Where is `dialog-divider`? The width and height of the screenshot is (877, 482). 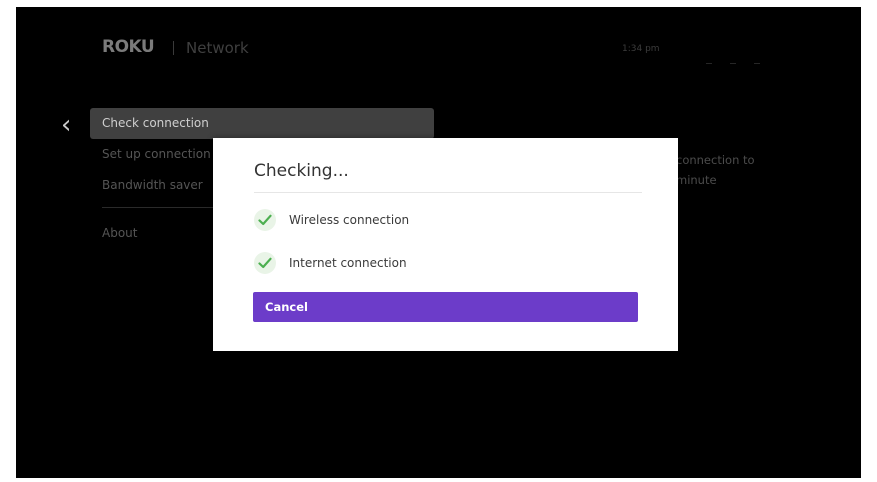 dialog-divider is located at coordinates (448, 192).